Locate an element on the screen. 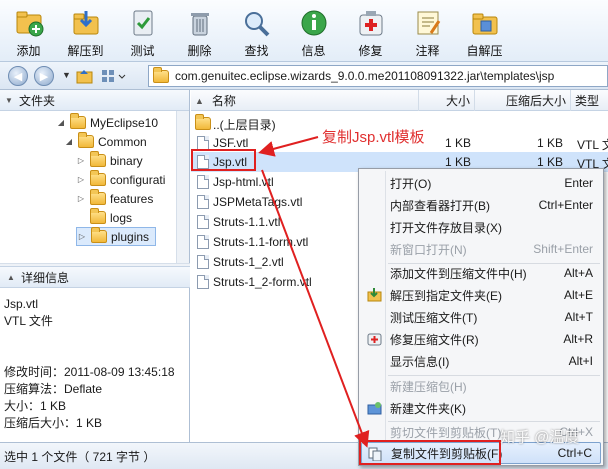  info-label: 信息 is located at coordinates (313, 51).